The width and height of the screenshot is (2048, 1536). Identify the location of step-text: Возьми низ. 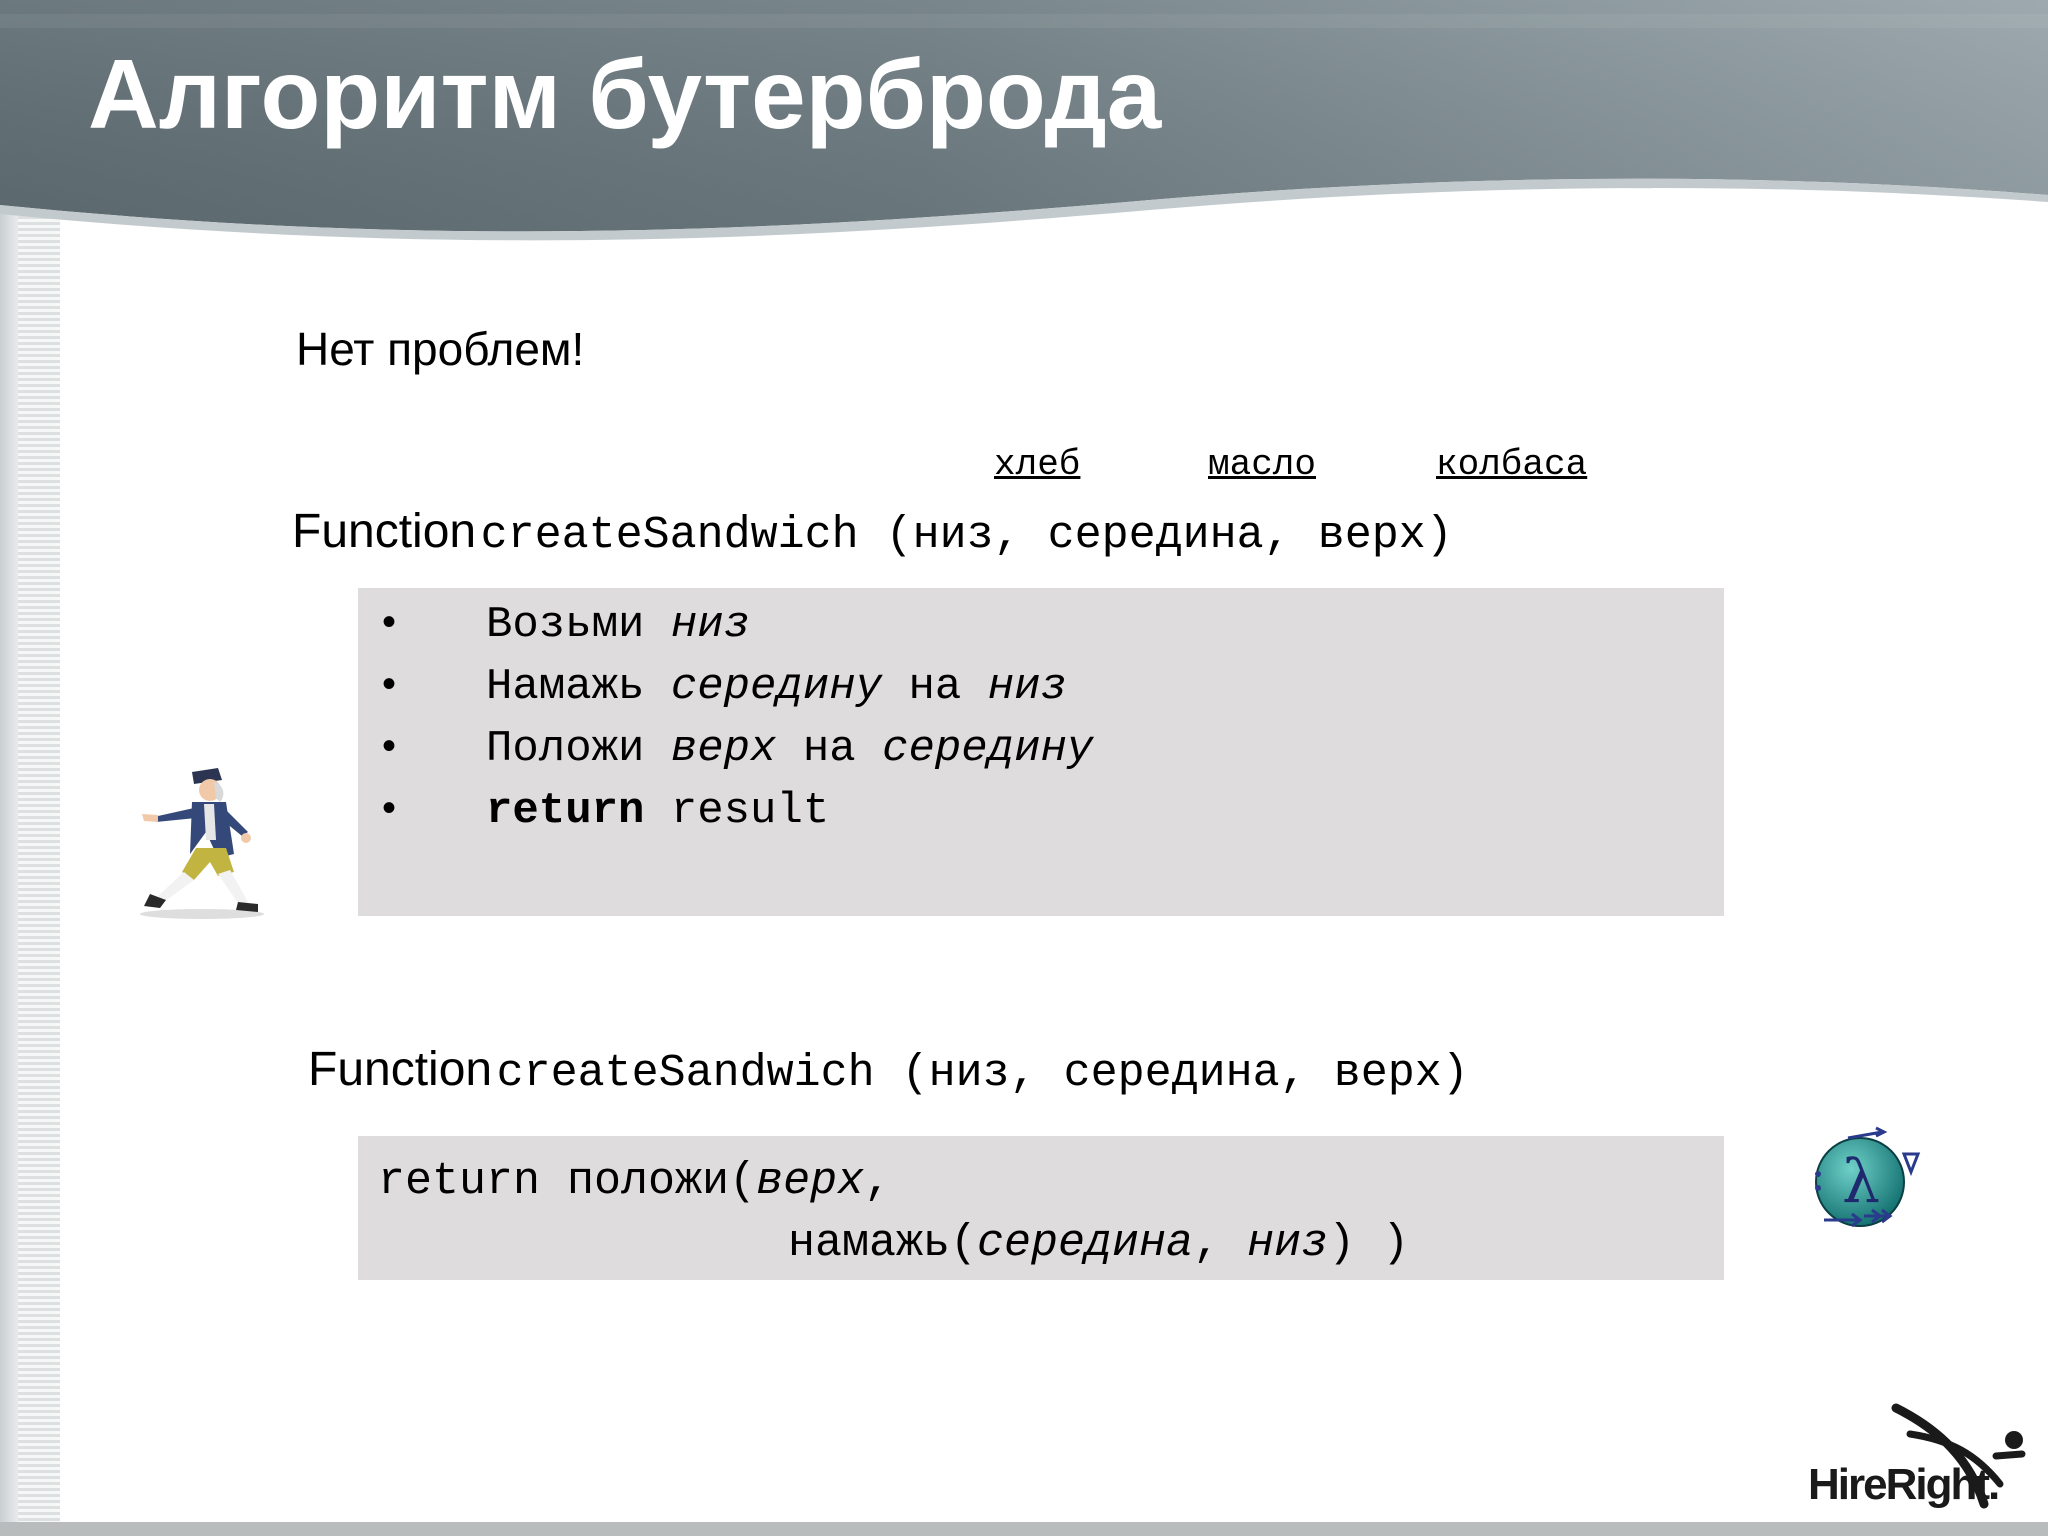
(618, 625).